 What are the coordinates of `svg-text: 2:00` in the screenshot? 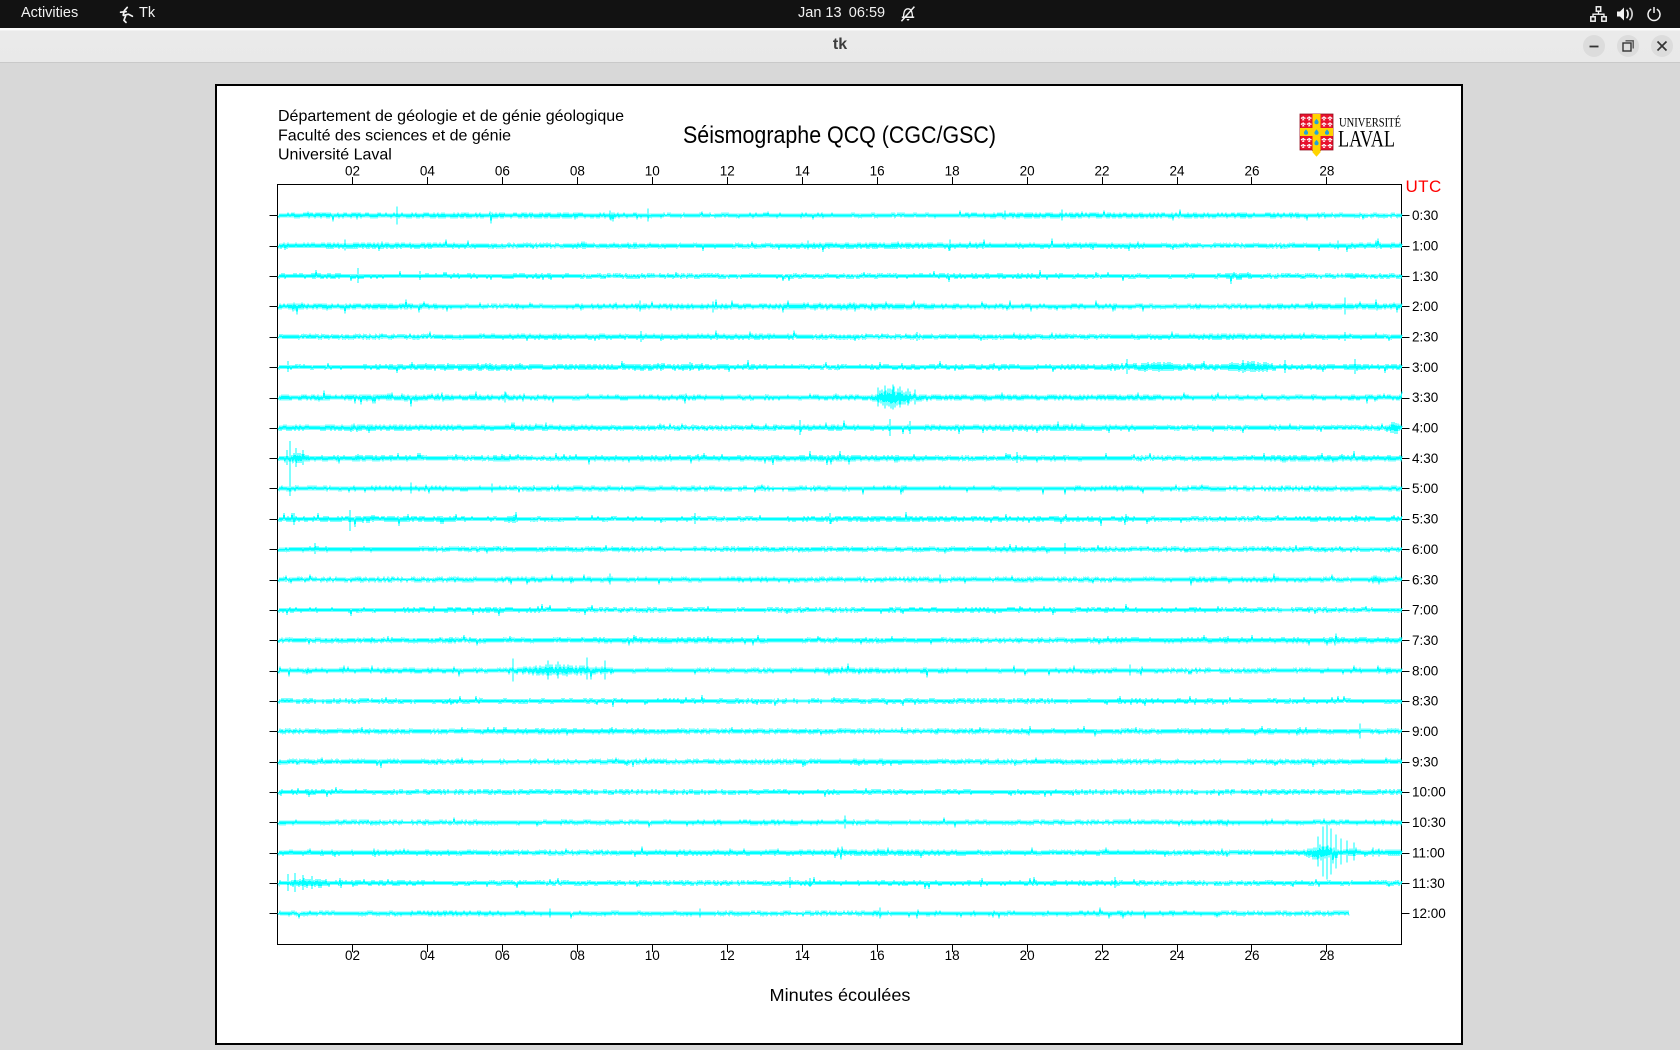 It's located at (1425, 306).